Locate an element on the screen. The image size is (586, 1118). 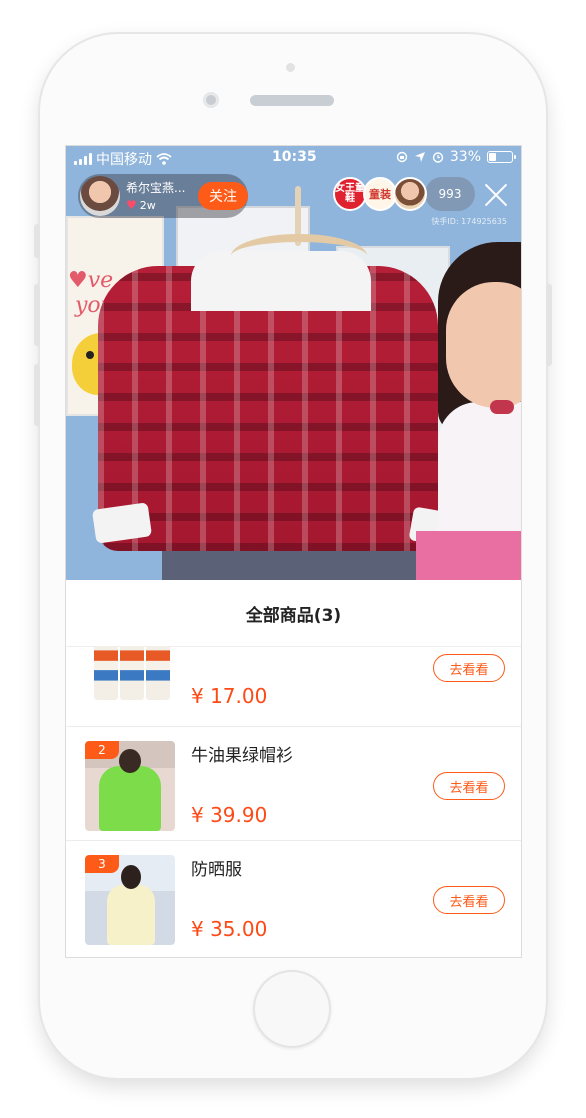
viewer-list: 女王童鞋 童装 993 is located at coordinates (404, 194).